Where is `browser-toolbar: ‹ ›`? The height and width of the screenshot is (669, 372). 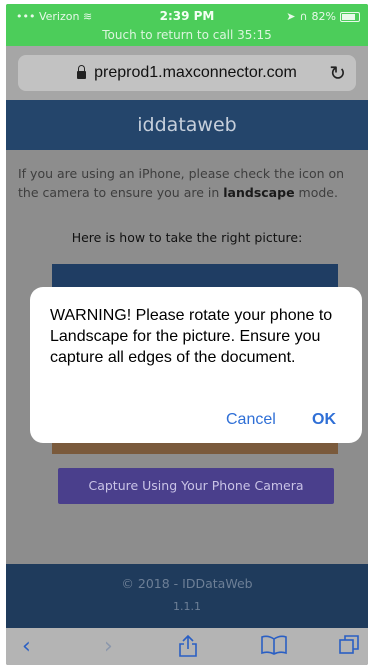
browser-toolbar: ‹ › is located at coordinates (187, 646).